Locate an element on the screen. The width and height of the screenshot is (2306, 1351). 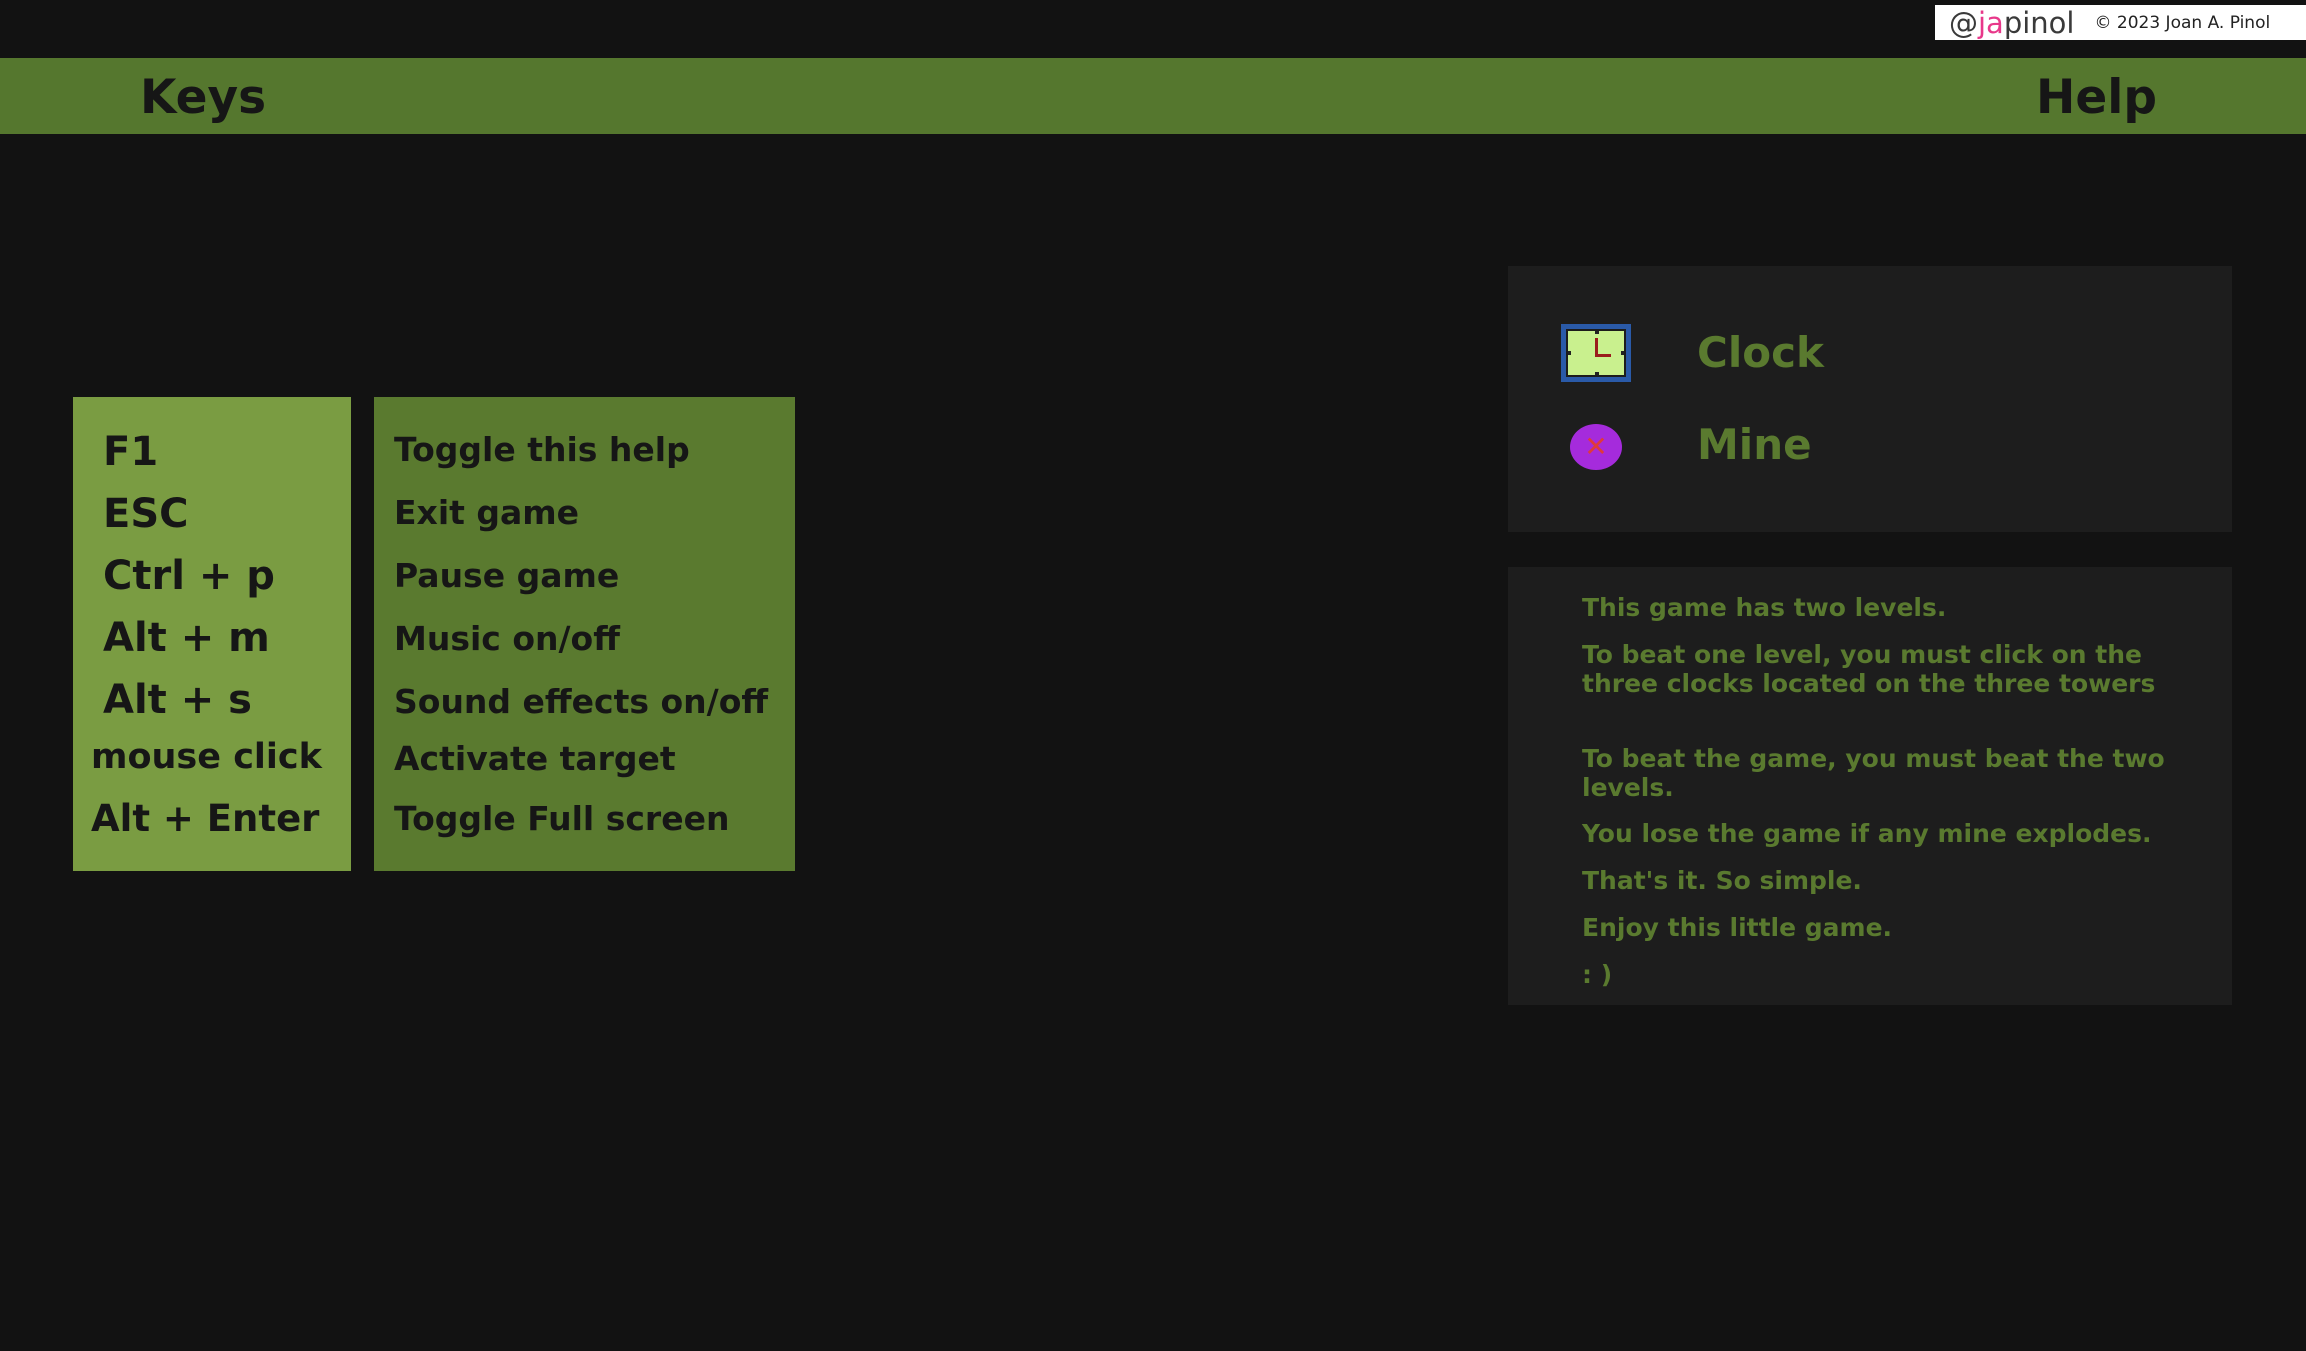
key-esc: ESC is located at coordinates (146, 514).